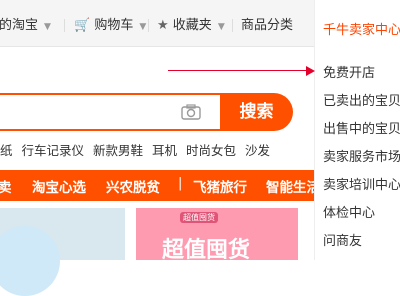 The height and width of the screenshot is (296, 400). What do you see at coordinates (118, 150) in the screenshot?
I see `hot-word: 新款男鞋` at bounding box center [118, 150].